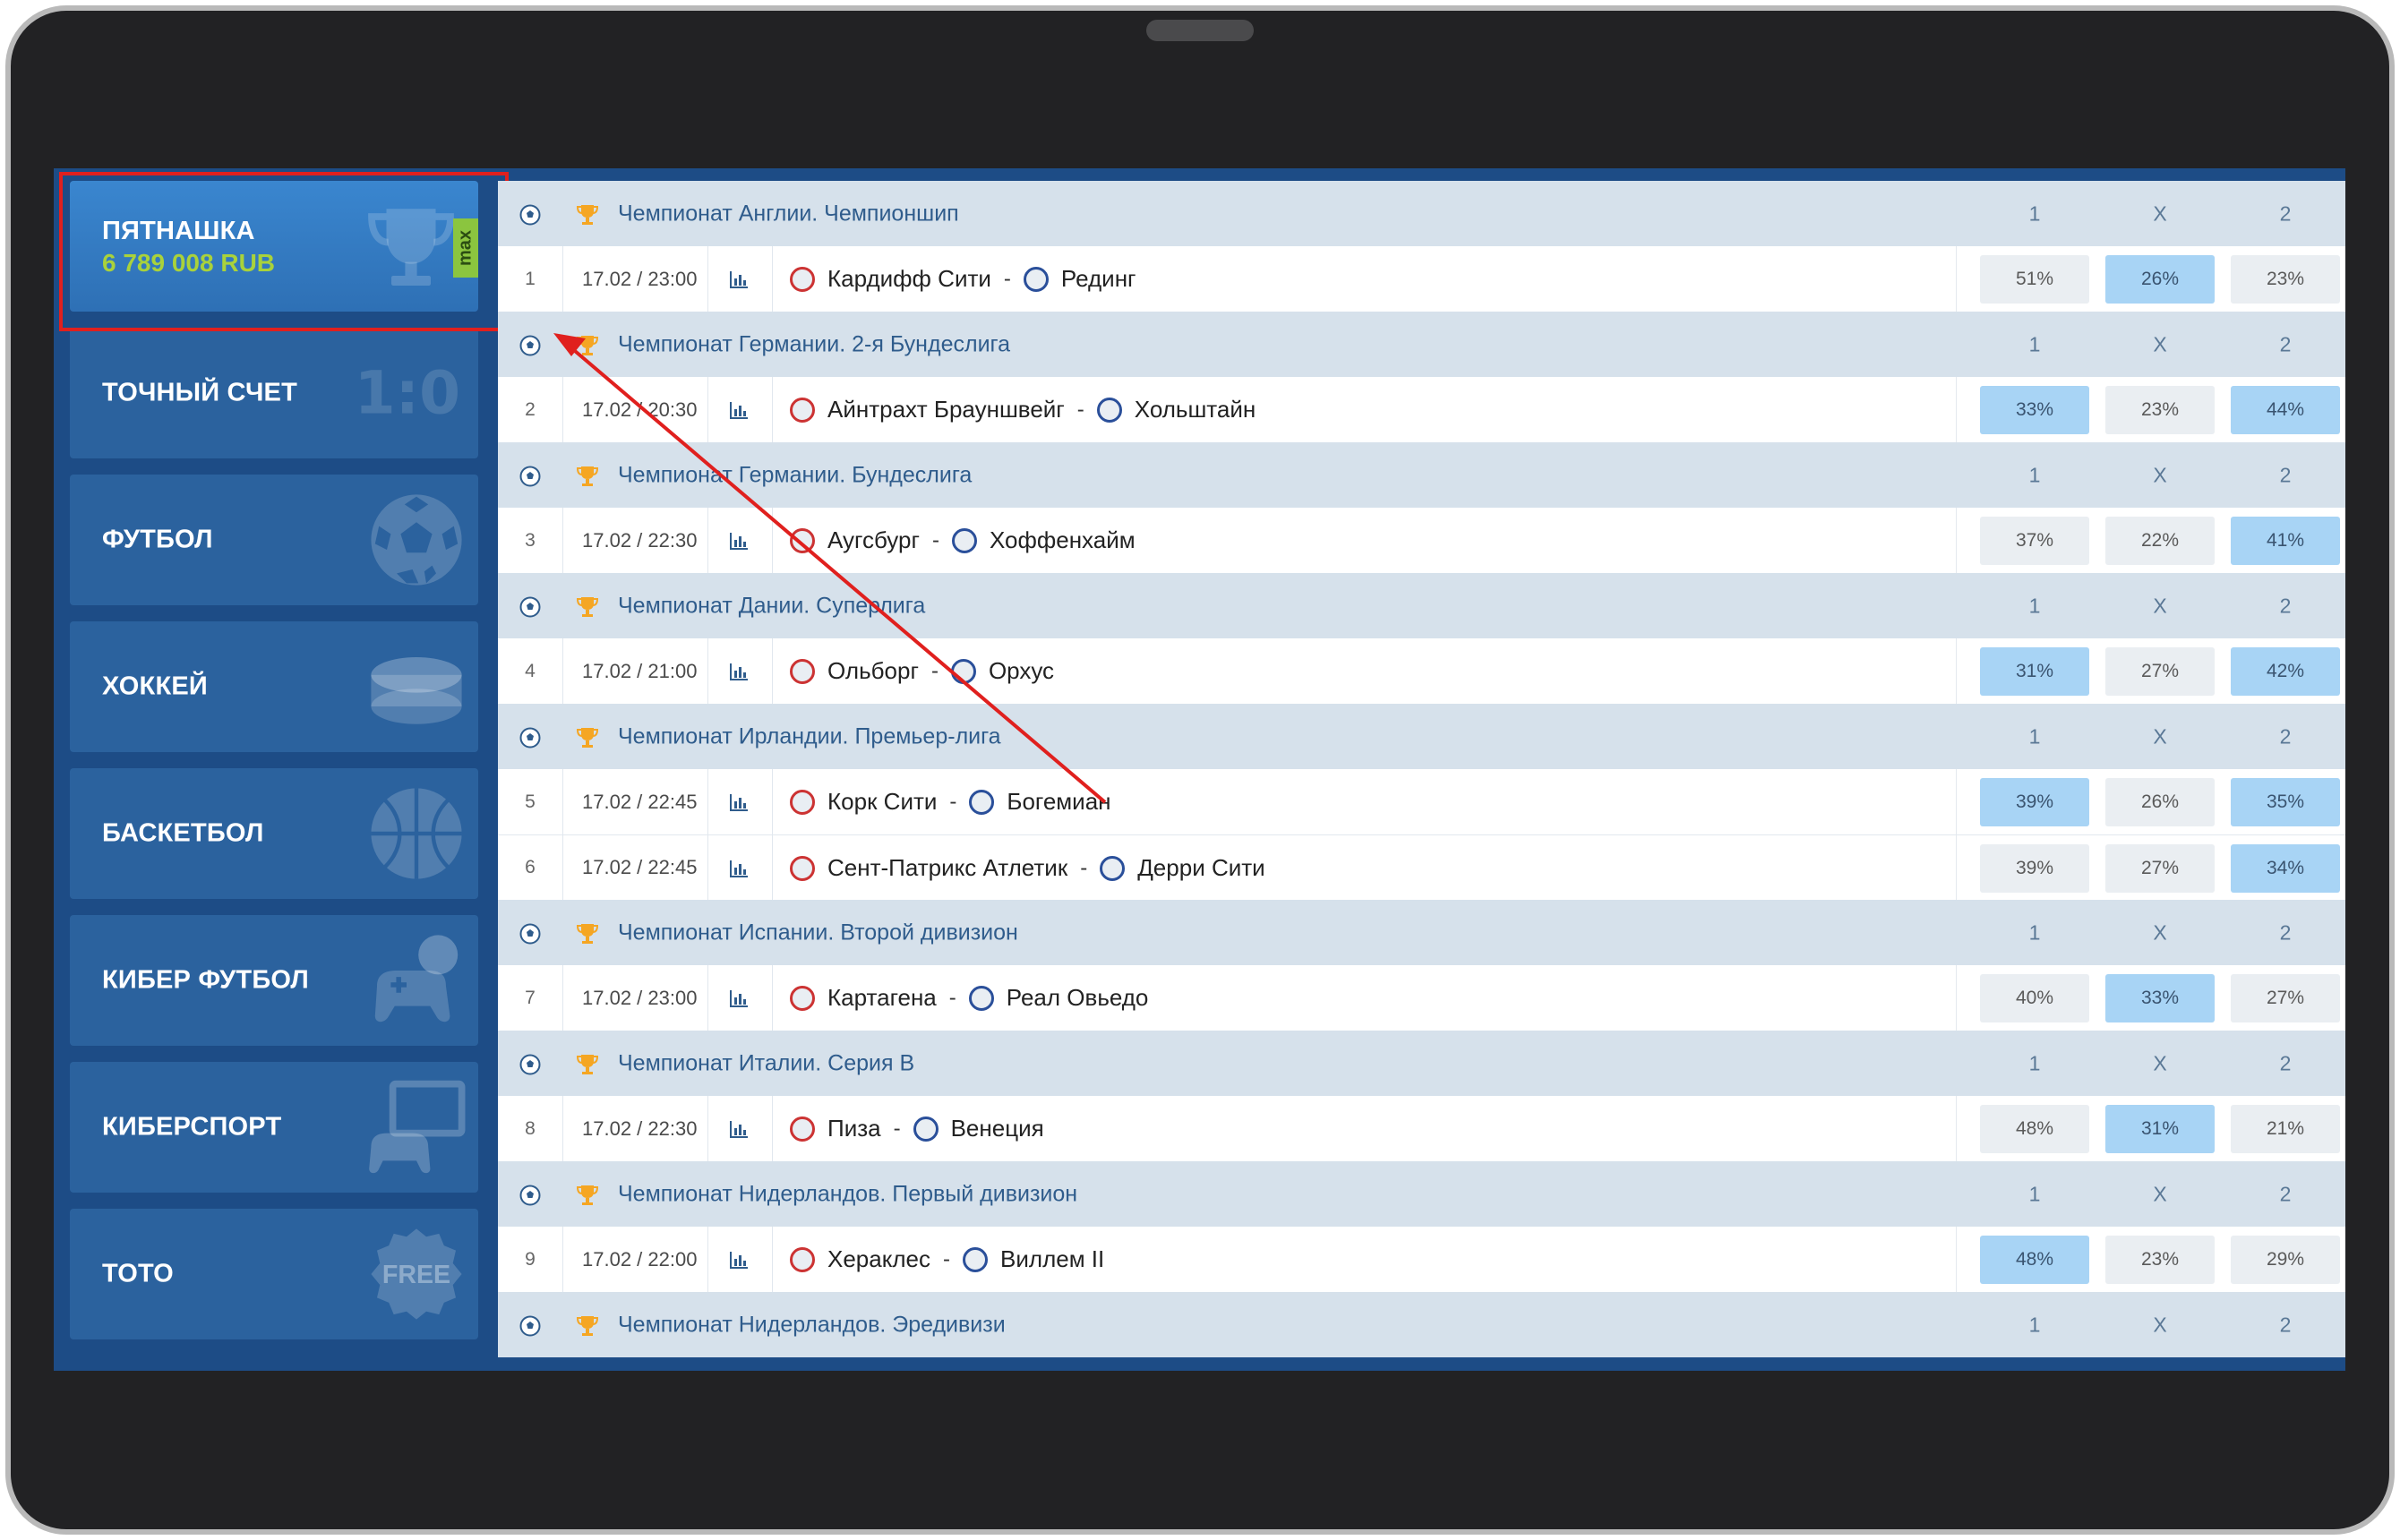 The width and height of the screenshot is (2400, 1540). What do you see at coordinates (963, 279) in the screenshot?
I see `match-teams: Кардифф Сити - Рединг` at bounding box center [963, 279].